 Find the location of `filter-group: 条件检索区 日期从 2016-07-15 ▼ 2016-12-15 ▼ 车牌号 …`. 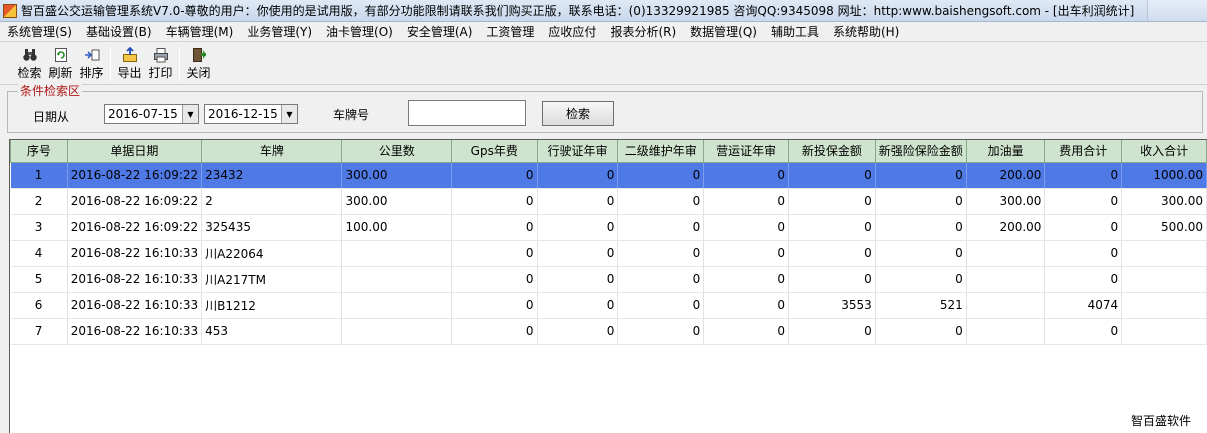

filter-group: 条件检索区 日期从 2016-07-15 ▼ 2016-12-15 ▼ 车牌号 … is located at coordinates (605, 108).